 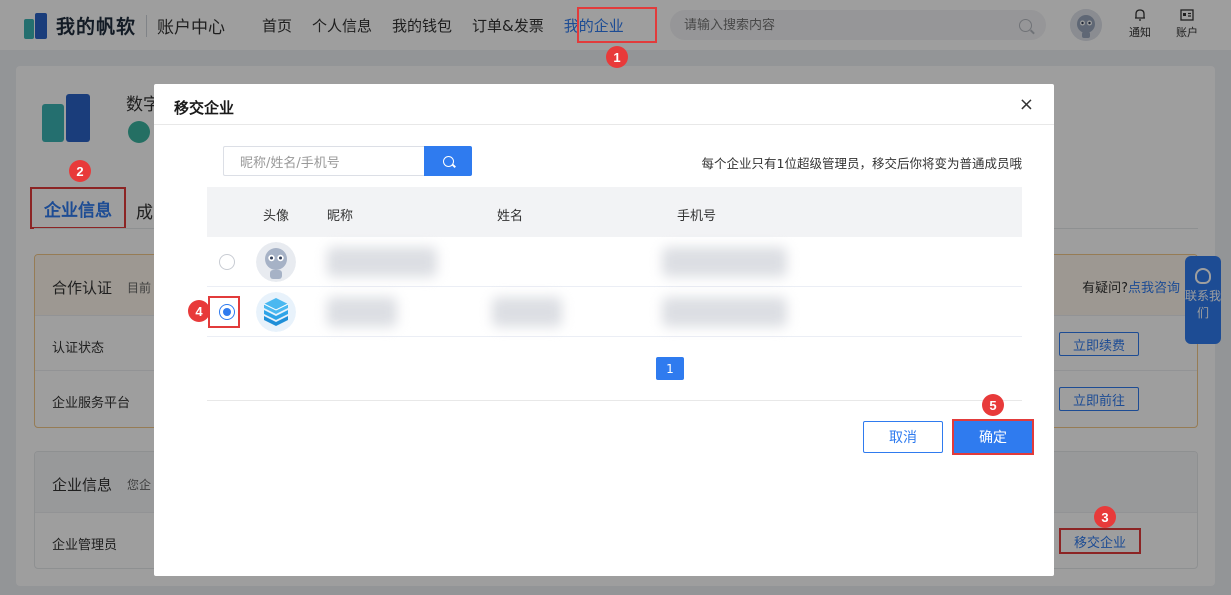 I want to click on step-marker-2: 2, so click(x=80, y=171).